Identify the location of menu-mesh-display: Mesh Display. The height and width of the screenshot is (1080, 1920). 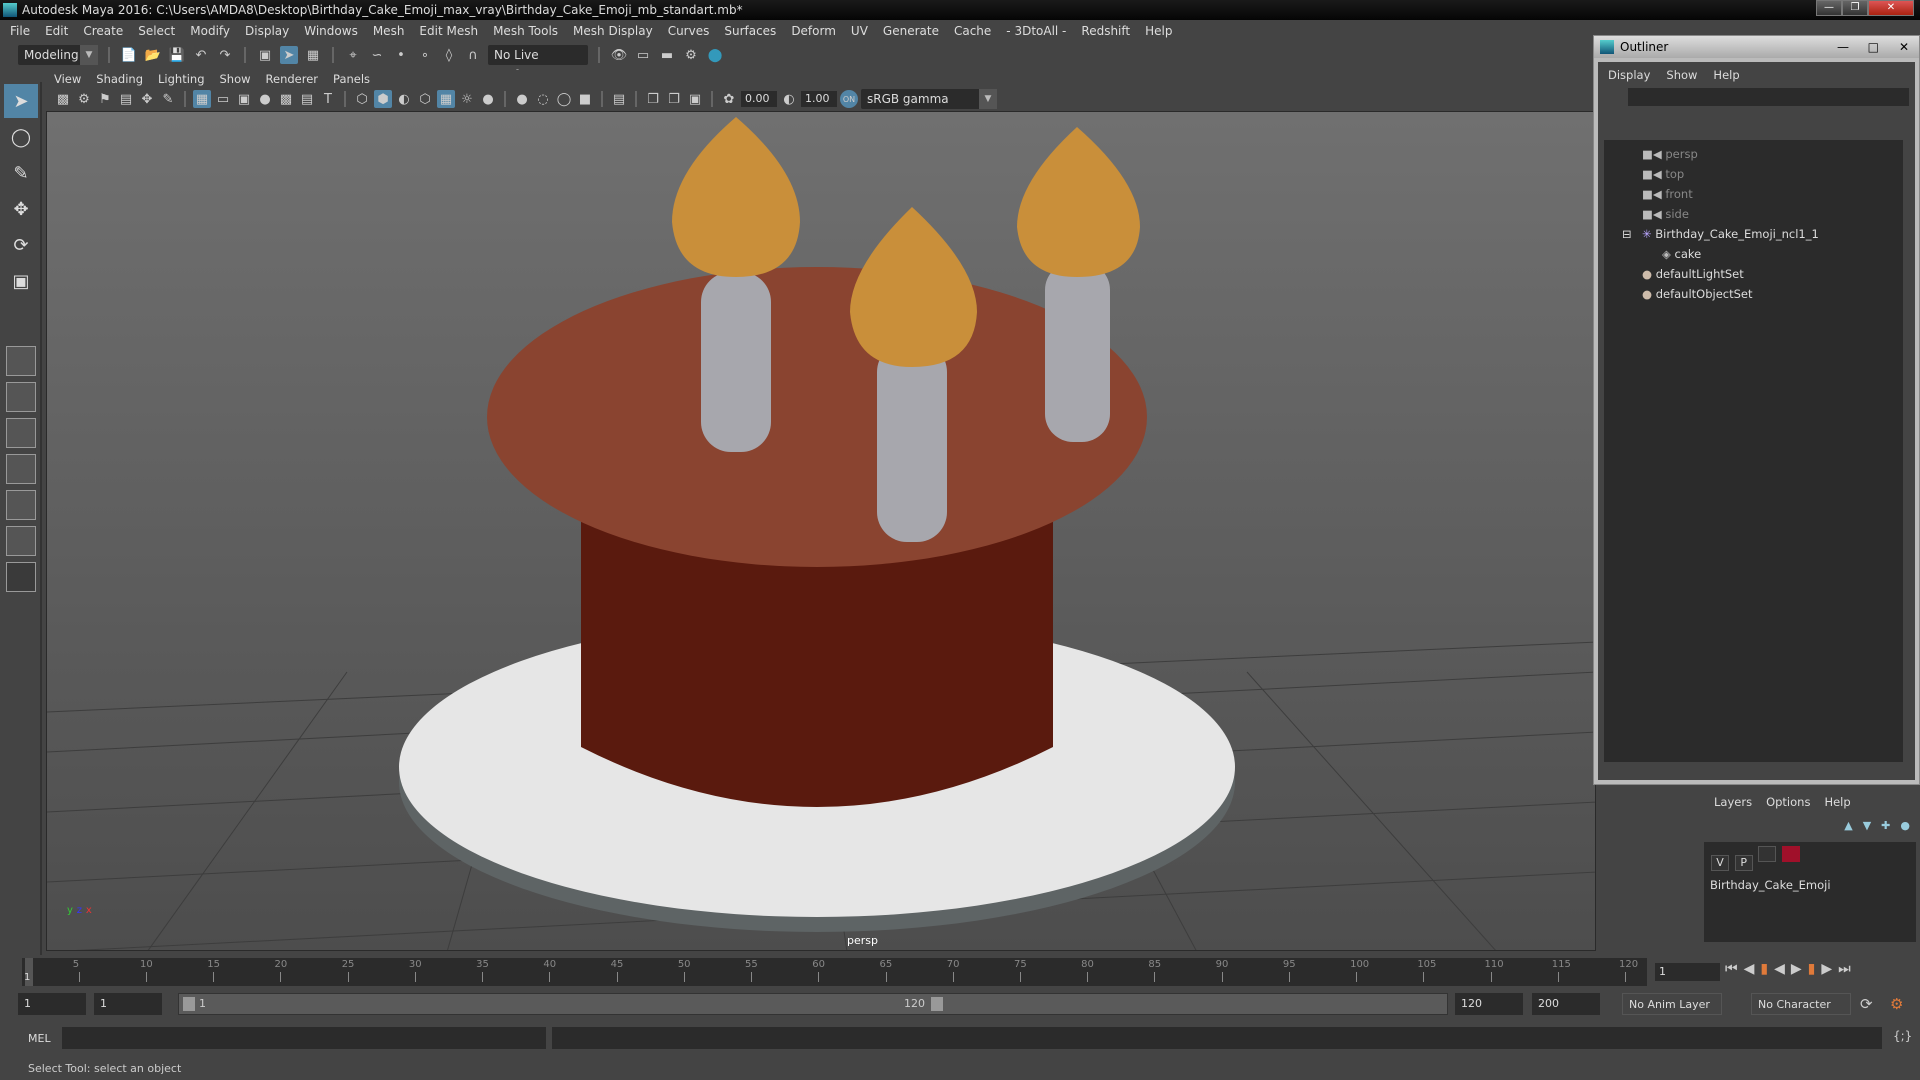
(613, 31).